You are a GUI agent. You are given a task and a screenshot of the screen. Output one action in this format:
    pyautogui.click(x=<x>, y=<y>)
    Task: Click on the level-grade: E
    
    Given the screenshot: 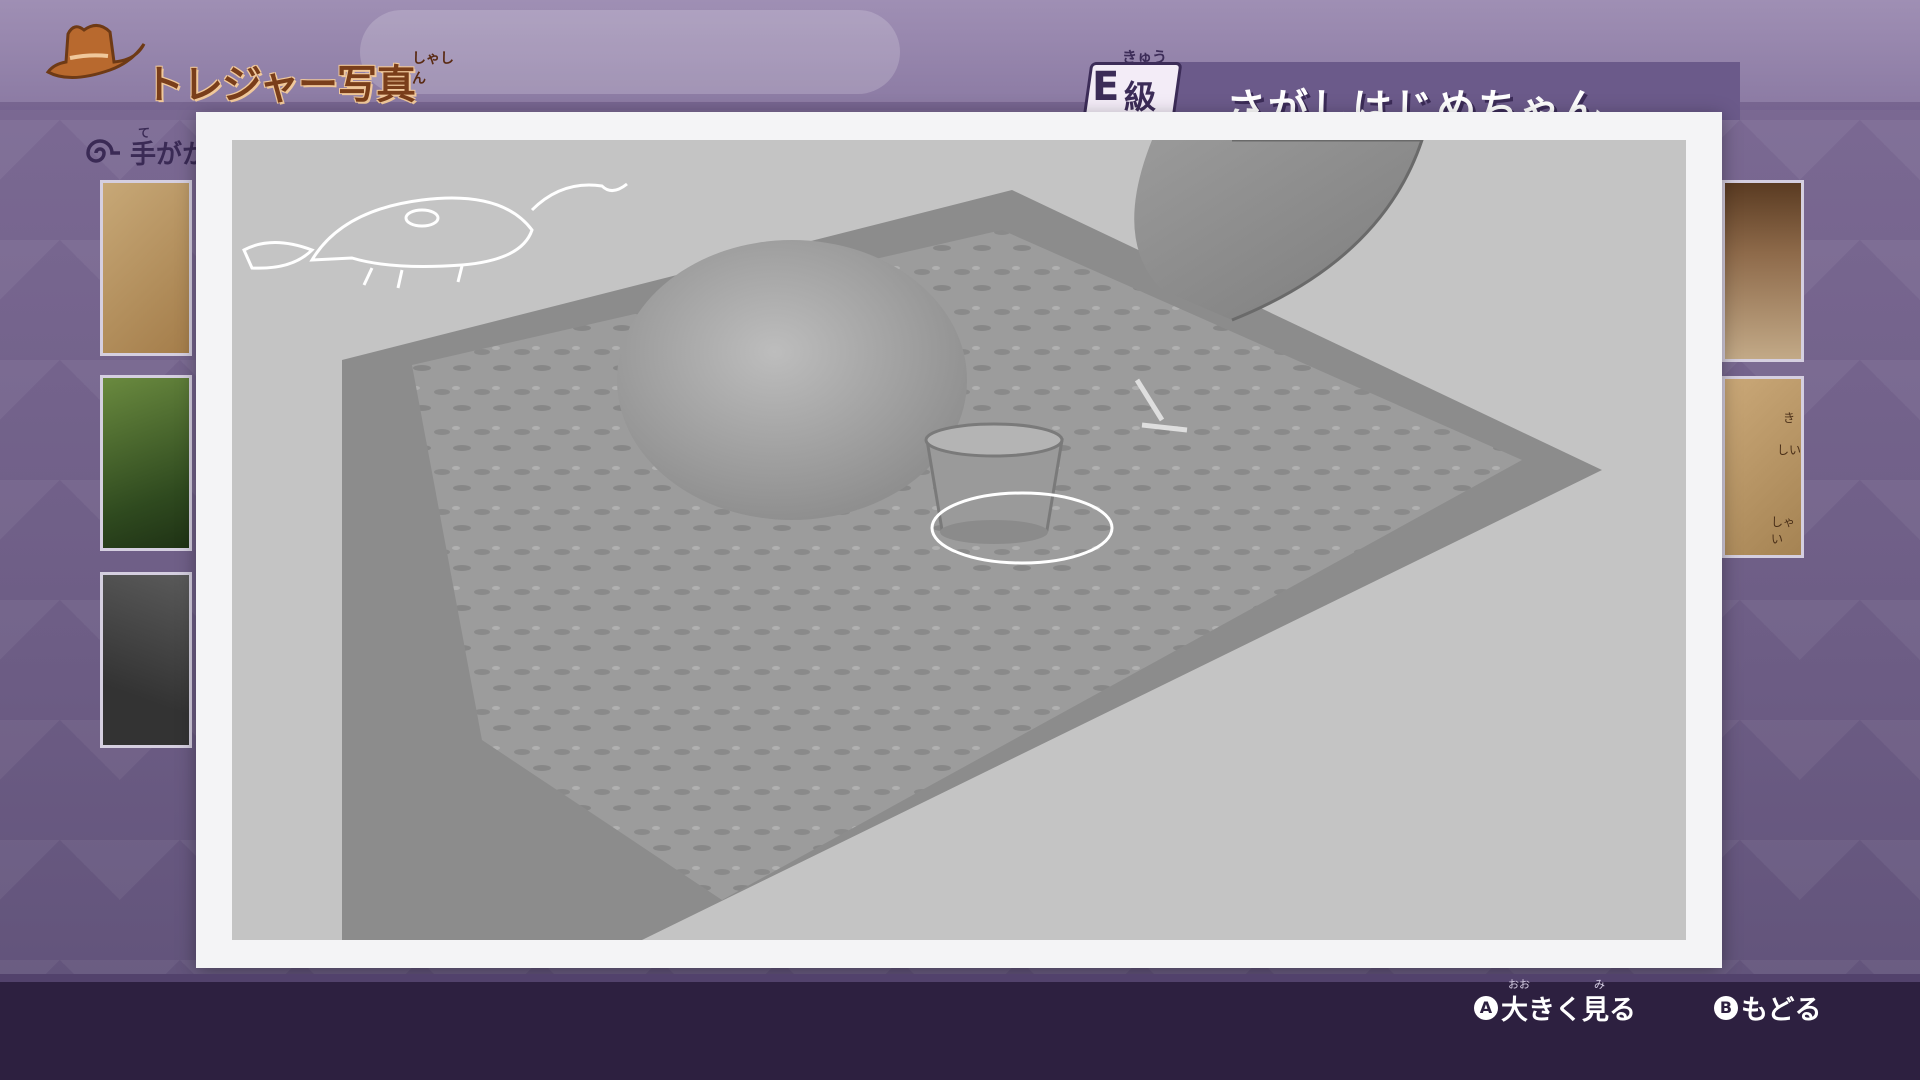 What is the action you would take?
    pyautogui.click(x=1106, y=87)
    